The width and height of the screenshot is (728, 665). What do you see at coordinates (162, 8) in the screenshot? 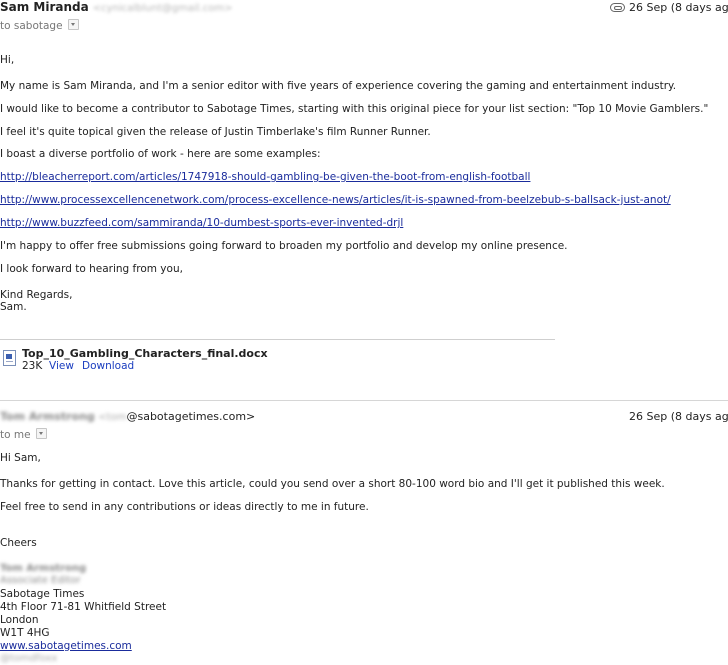
I see `sender-email-redacted: <cynicalblunt@gmail.com>` at bounding box center [162, 8].